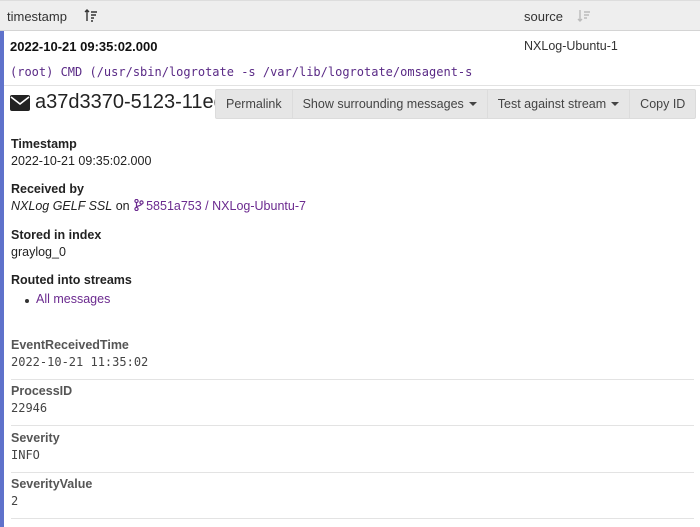 This screenshot has height=527, width=700. I want to click on stream-link-all-messages: All messages, so click(73, 299).